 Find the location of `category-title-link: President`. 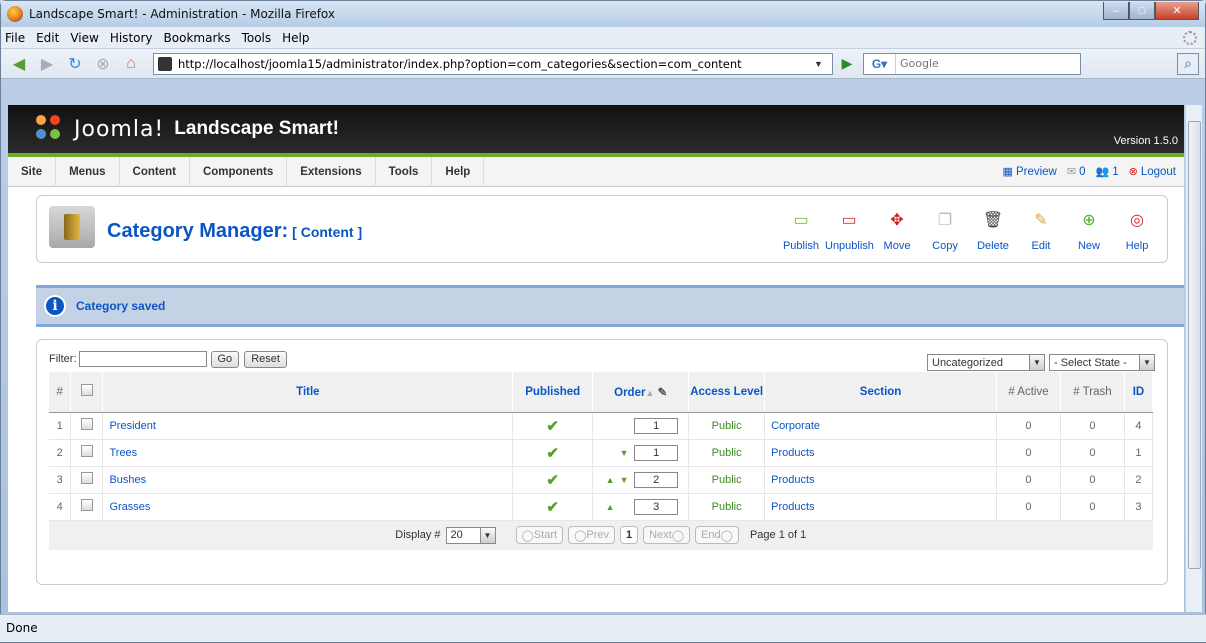

category-title-link: President is located at coordinates (132, 426).